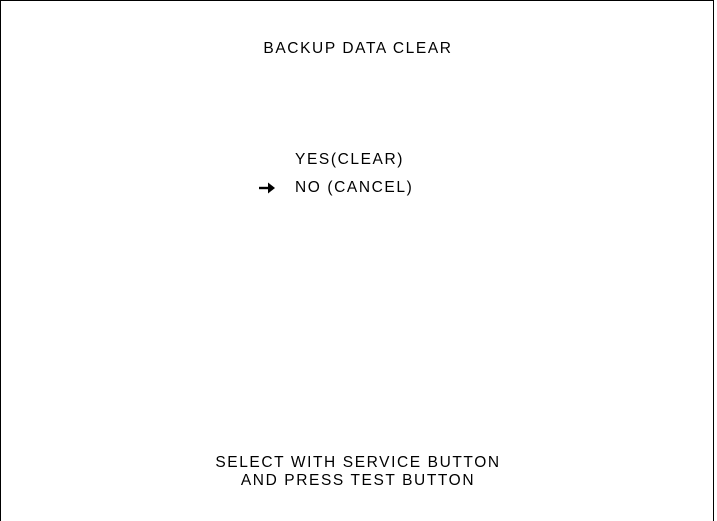 The height and width of the screenshot is (521, 717). I want to click on menu-option-no-cancel: NO (CANCEL), so click(354, 188).